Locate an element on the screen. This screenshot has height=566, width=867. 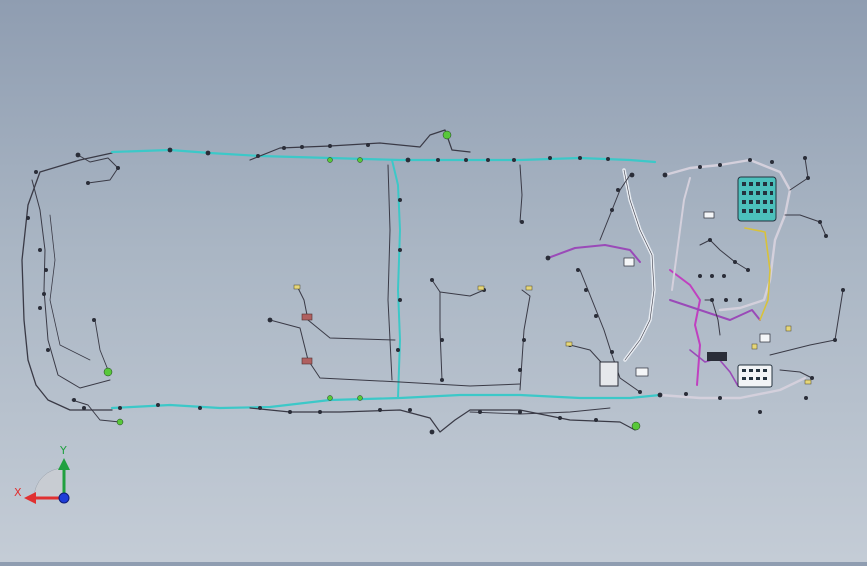
clip-upper is located at coordinates (307, 317).